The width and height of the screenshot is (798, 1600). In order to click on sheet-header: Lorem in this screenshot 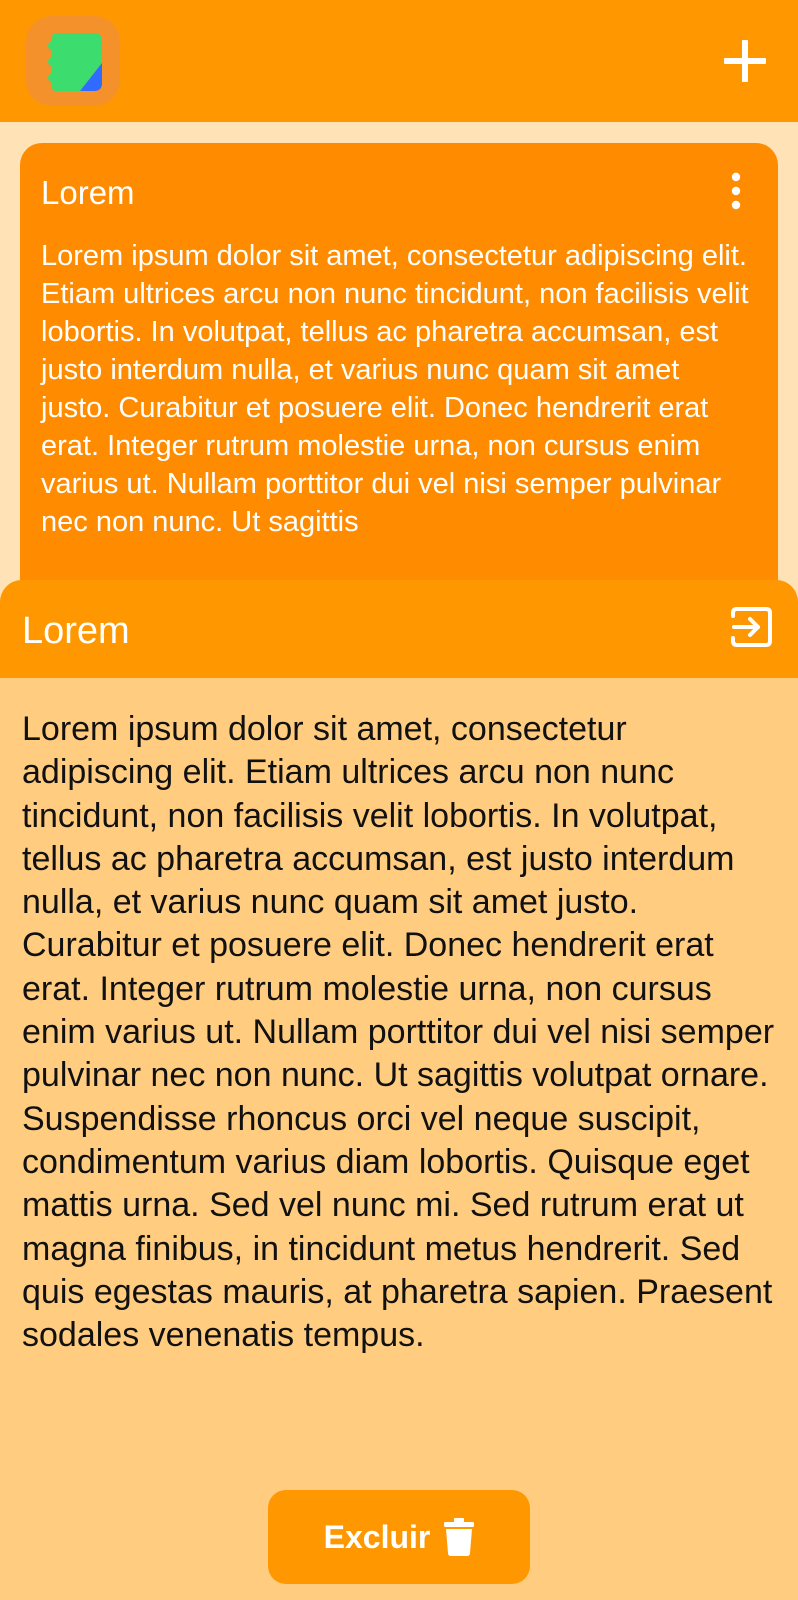, I will do `click(399, 629)`.